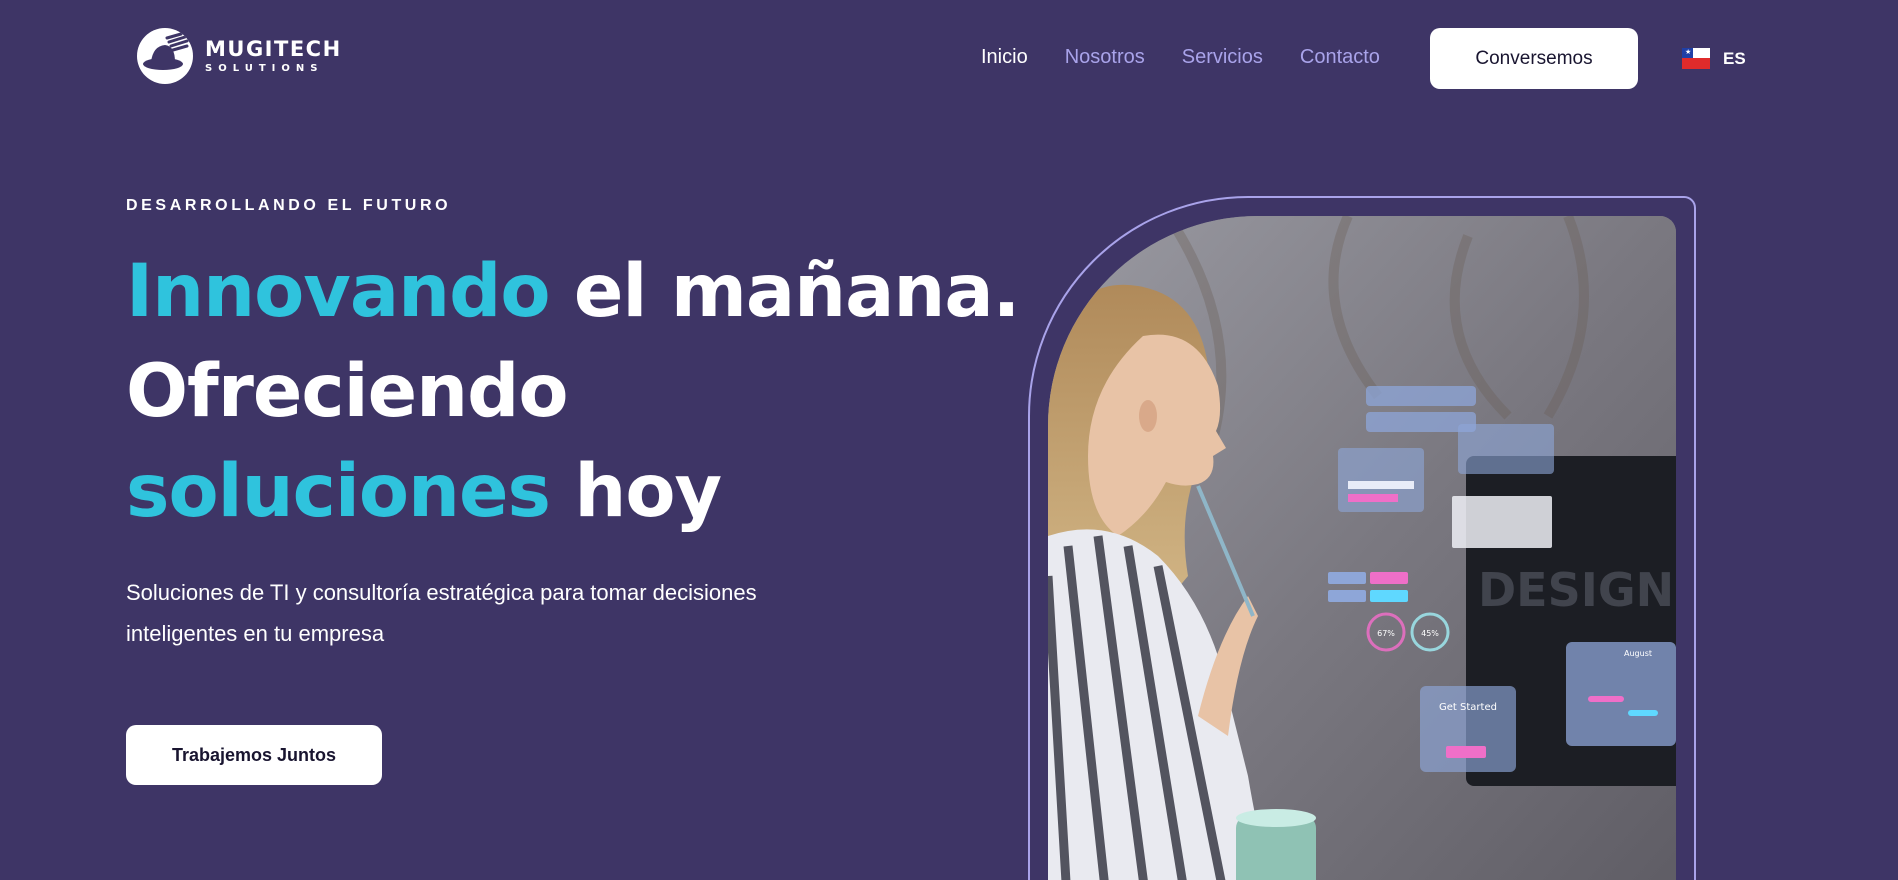 This screenshot has height=880, width=1898. I want to click on nav-link-contacto: Contacto, so click(1340, 57).